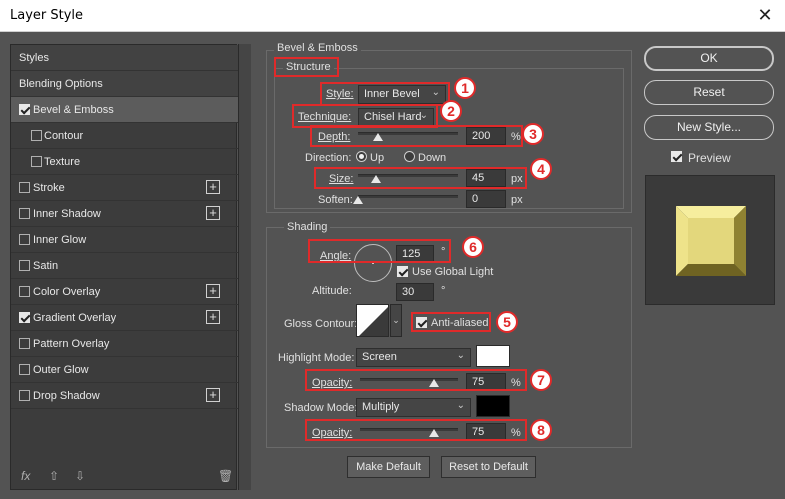 The height and width of the screenshot is (499, 785). I want to click on shadow-opacity-highlight-box, so click(416, 430).